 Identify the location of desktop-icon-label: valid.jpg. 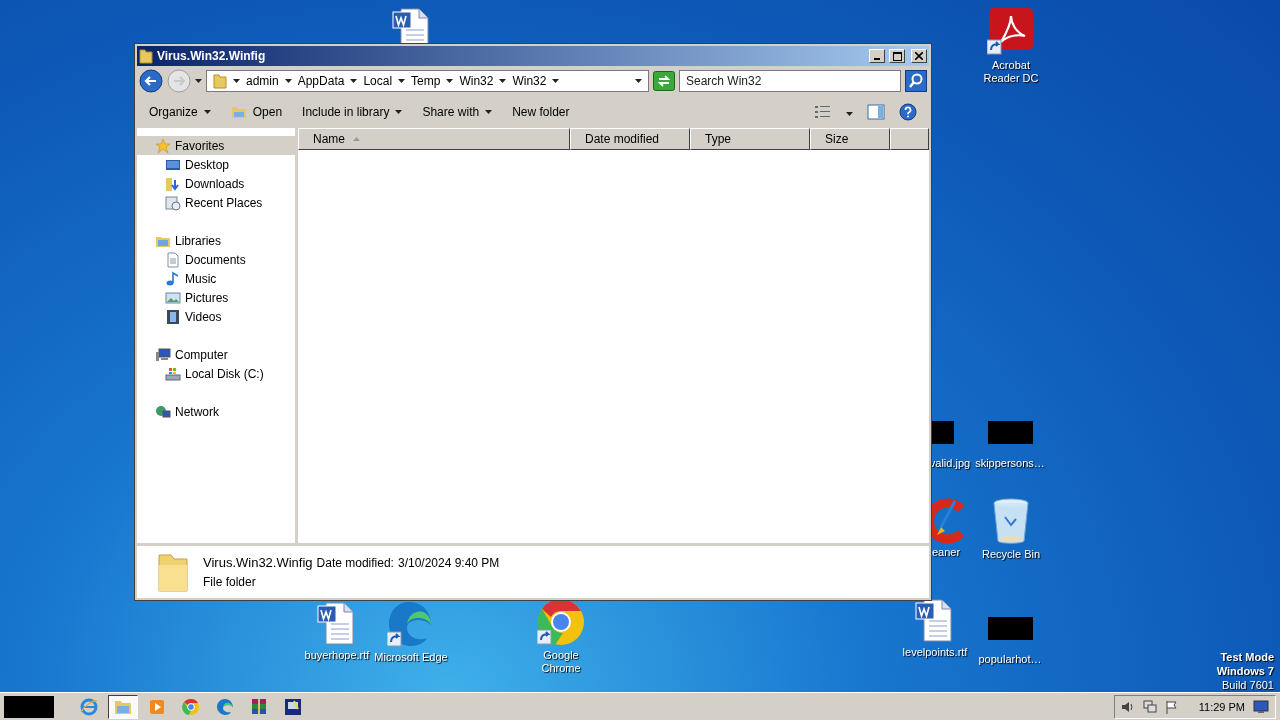
(950, 463).